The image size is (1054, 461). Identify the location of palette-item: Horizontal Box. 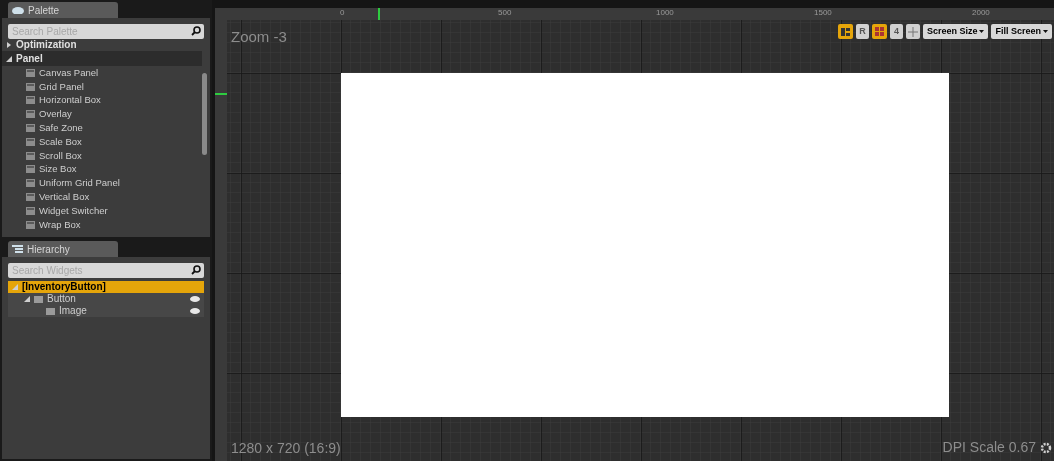
(102, 100).